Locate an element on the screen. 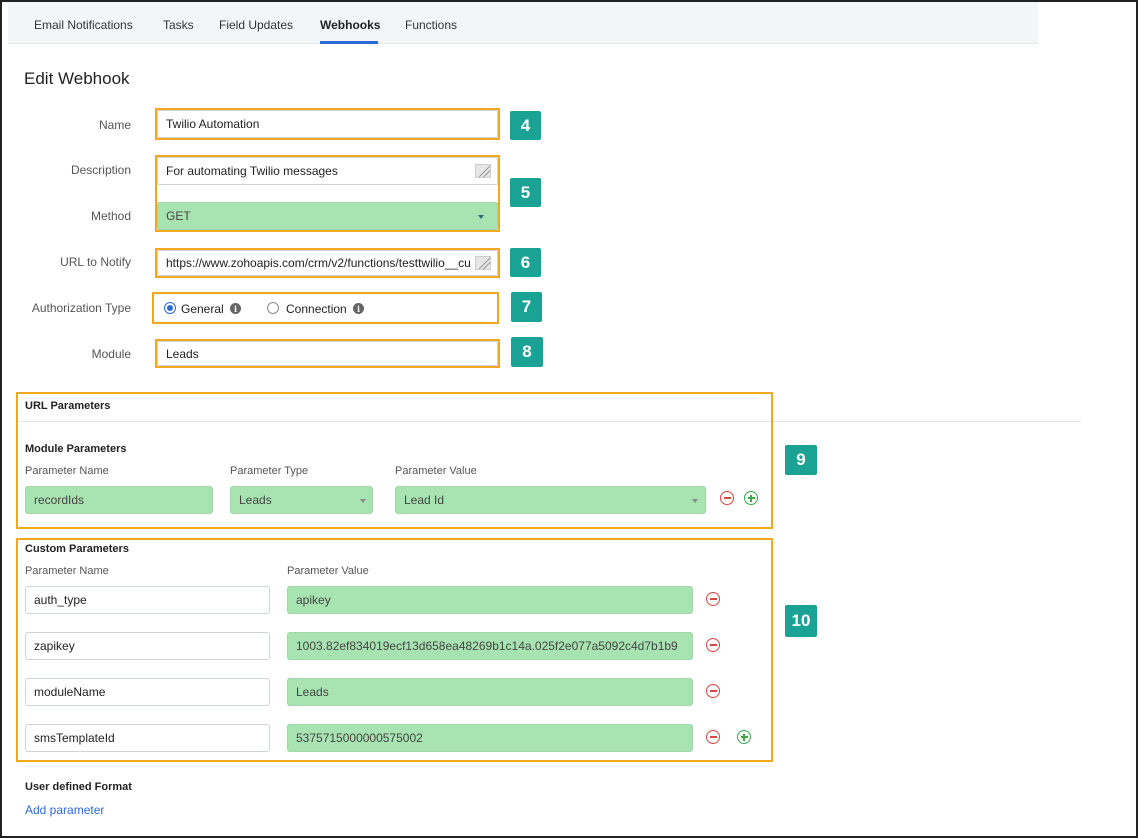 This screenshot has width=1138, height=838. active-tab-indicator is located at coordinates (349, 42).